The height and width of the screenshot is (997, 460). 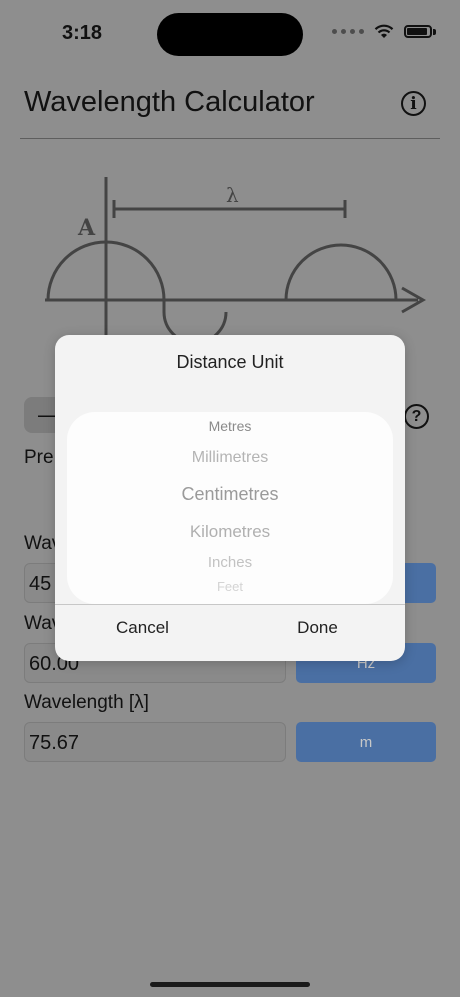 I want to click on dynamic-island, so click(x=230, y=34).